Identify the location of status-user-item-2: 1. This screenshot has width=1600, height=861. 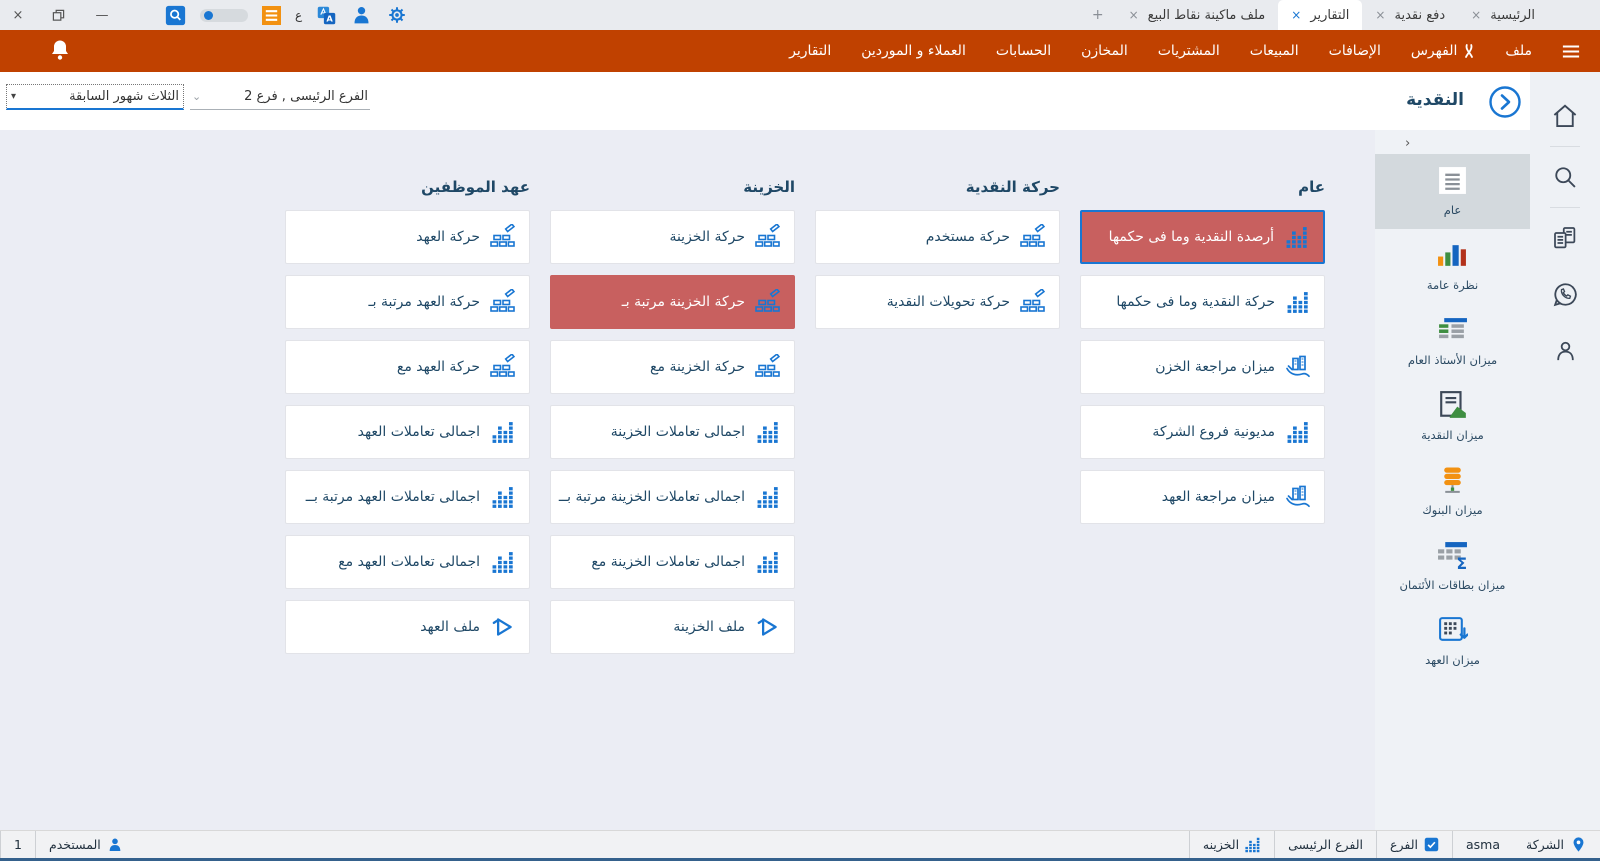
(17, 844).